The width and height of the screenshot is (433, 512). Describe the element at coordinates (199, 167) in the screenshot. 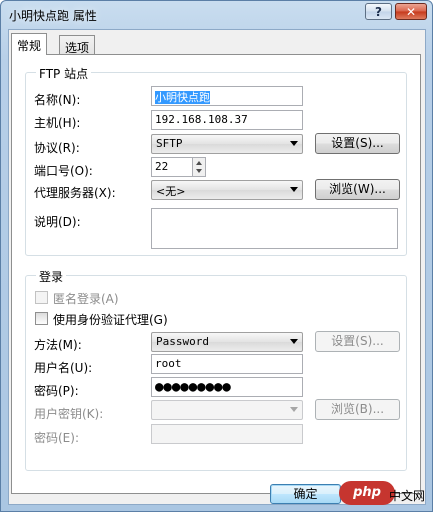

I see `port-spinner` at that location.